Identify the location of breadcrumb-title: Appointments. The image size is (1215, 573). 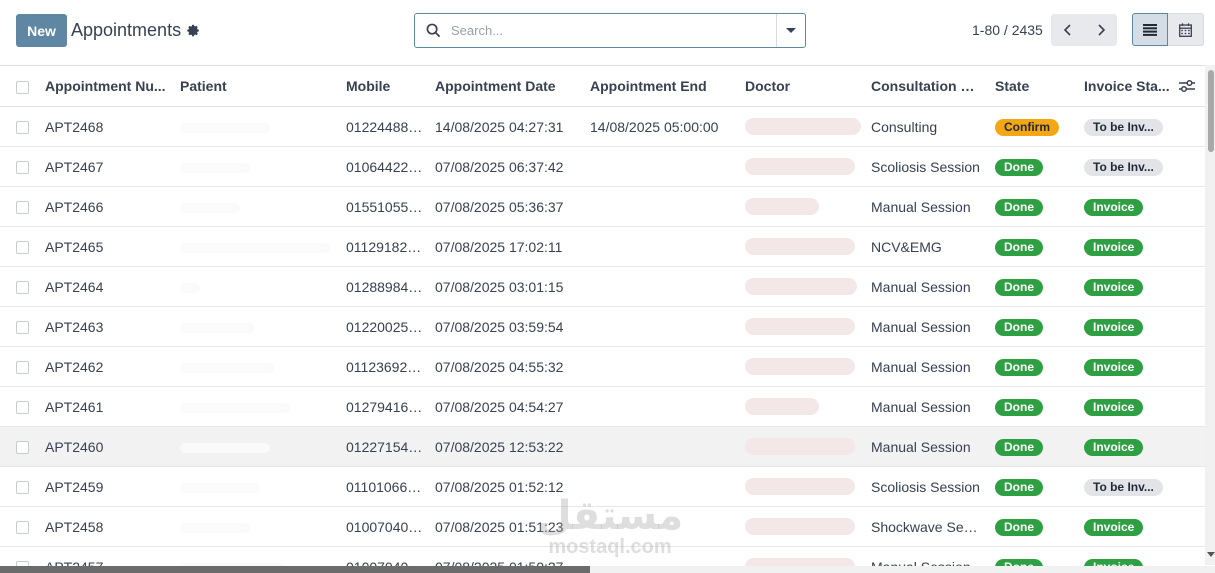
(126, 30).